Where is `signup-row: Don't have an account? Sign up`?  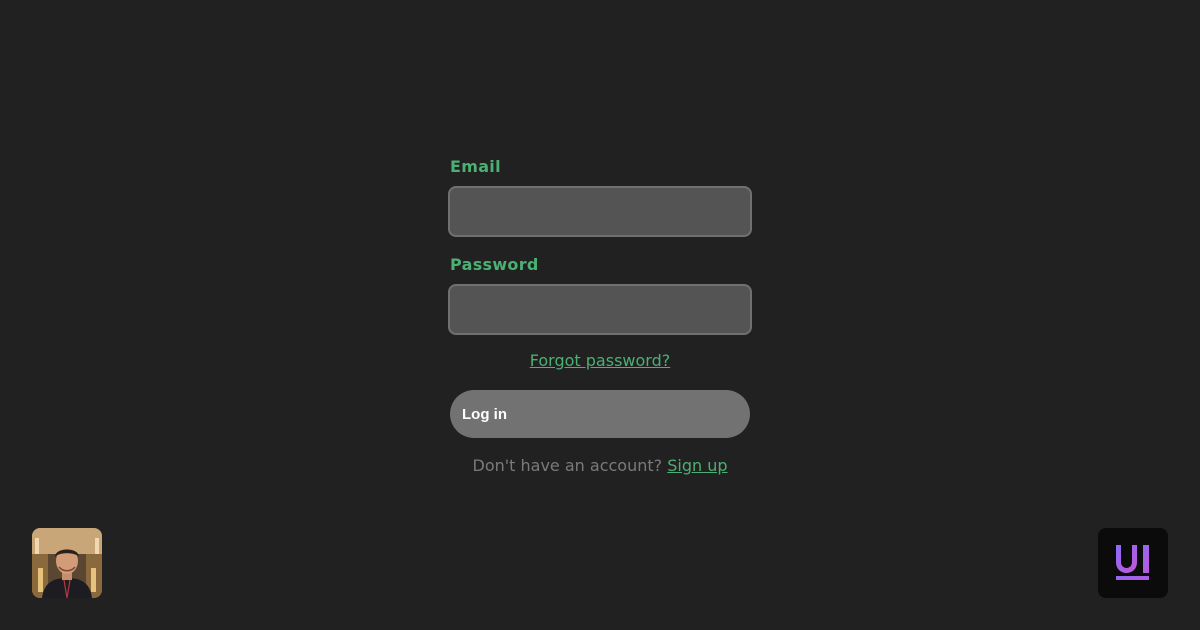
signup-row: Don't have an account? Sign up is located at coordinates (600, 466).